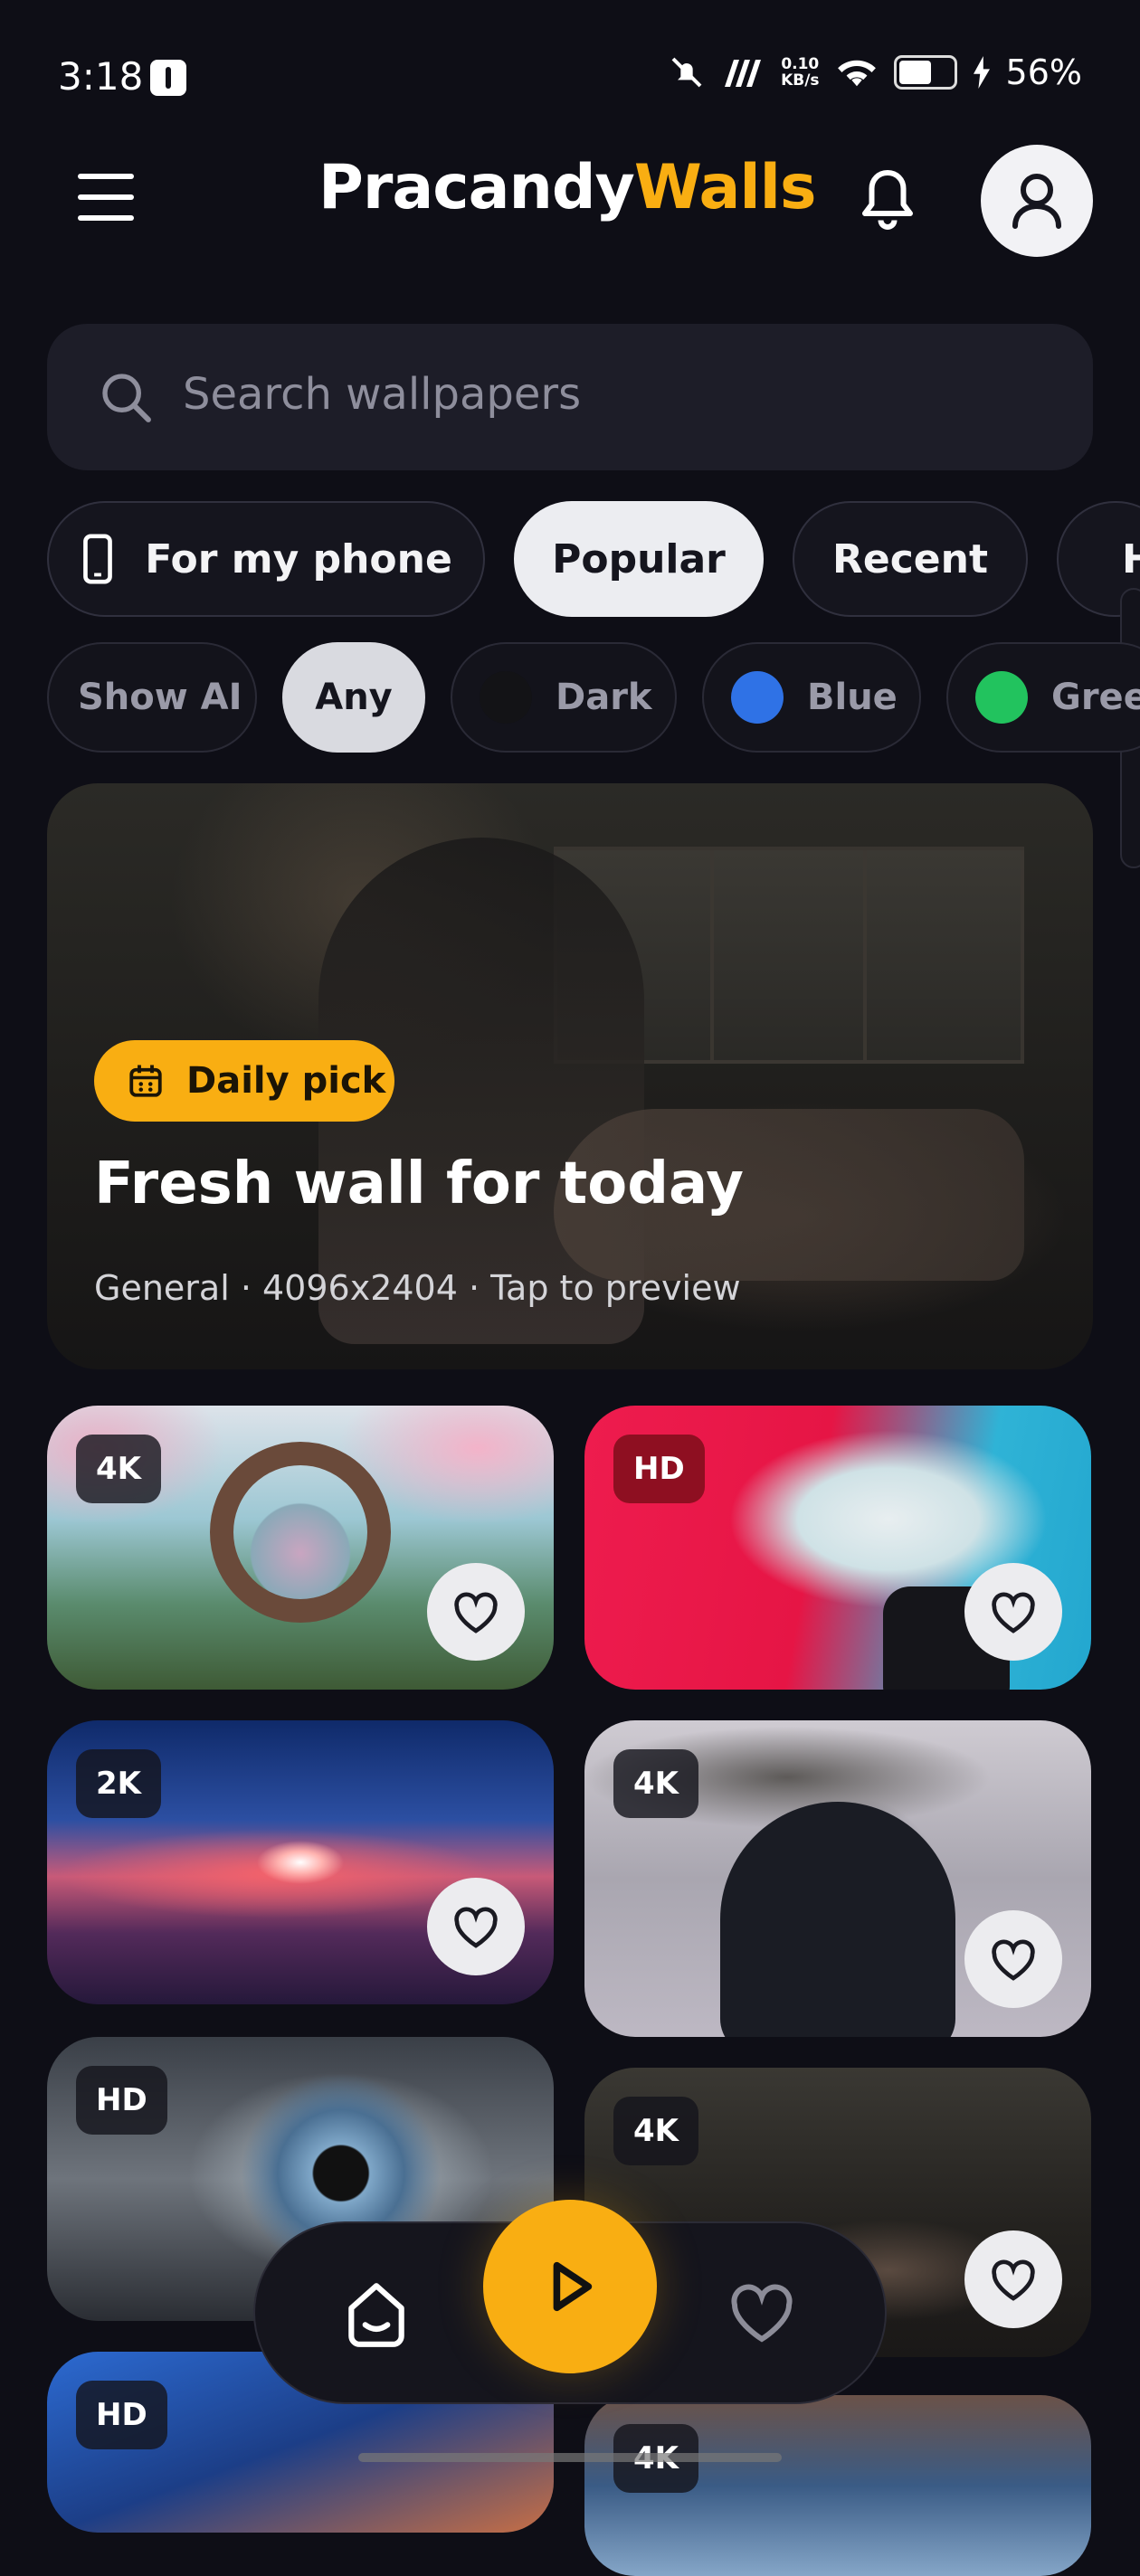 The image size is (1140, 2576). Describe the element at coordinates (160, 697) in the screenshot. I see `filter-label: Show AI` at that location.